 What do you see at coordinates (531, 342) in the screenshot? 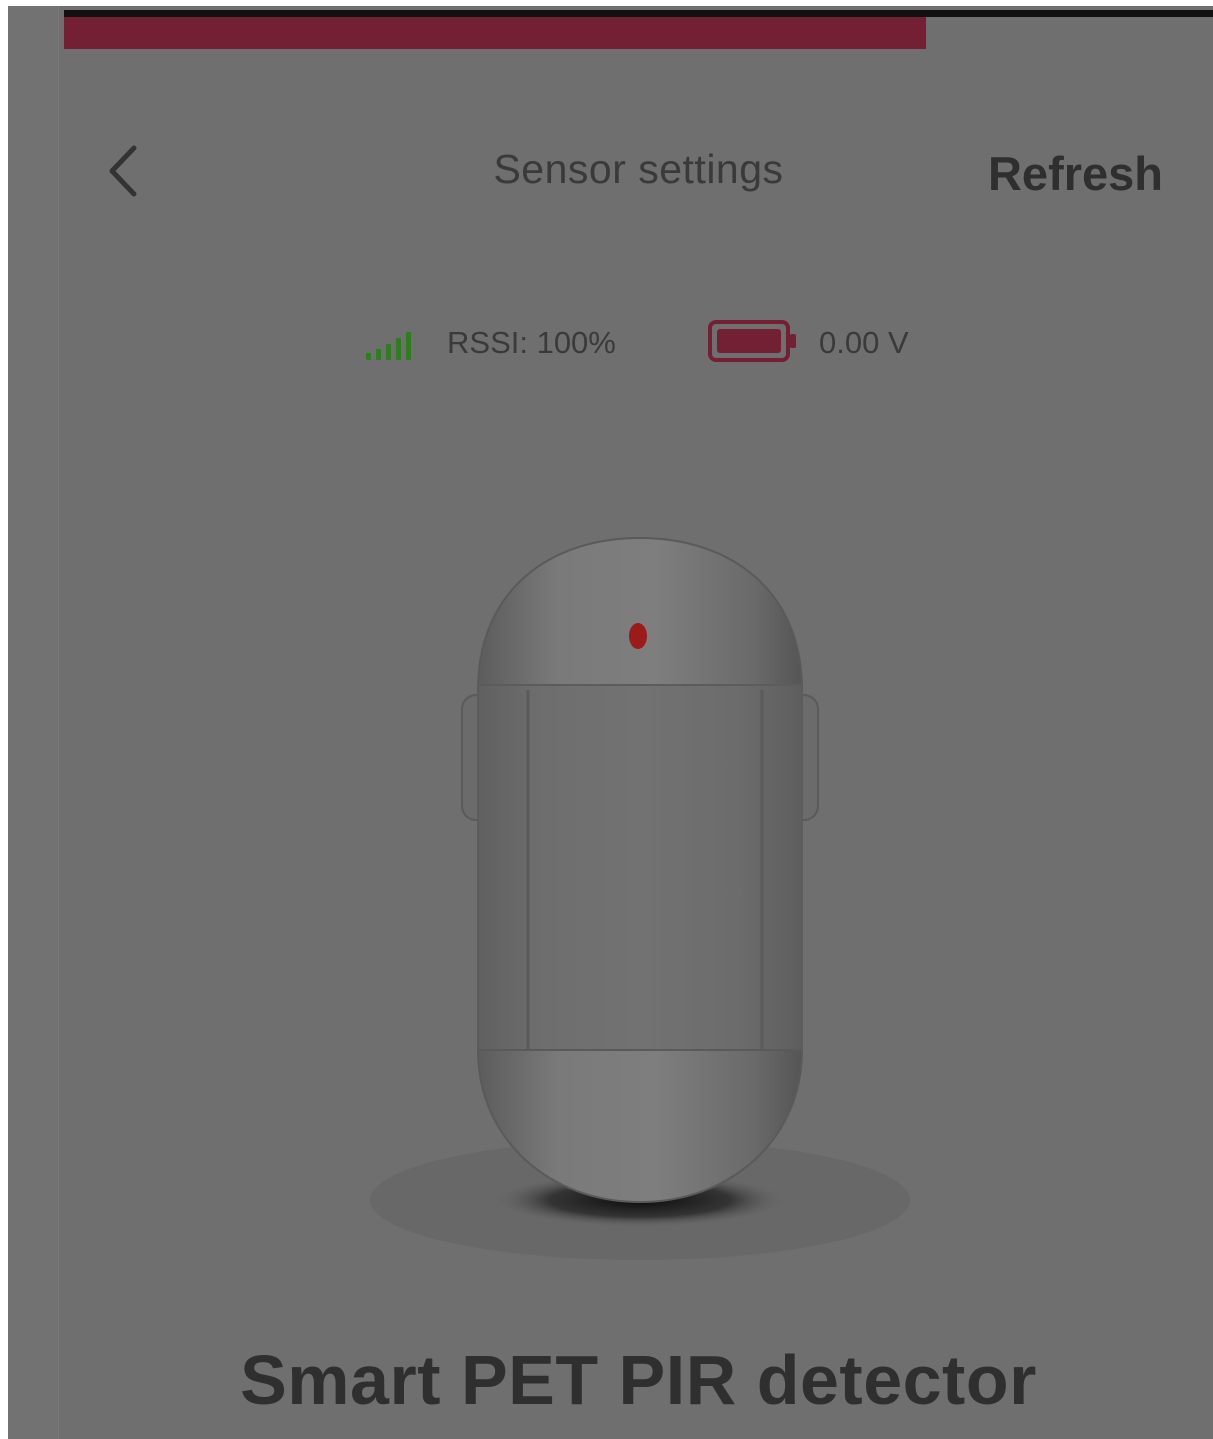
I see `rssi-value: RSSI: 100%` at bounding box center [531, 342].